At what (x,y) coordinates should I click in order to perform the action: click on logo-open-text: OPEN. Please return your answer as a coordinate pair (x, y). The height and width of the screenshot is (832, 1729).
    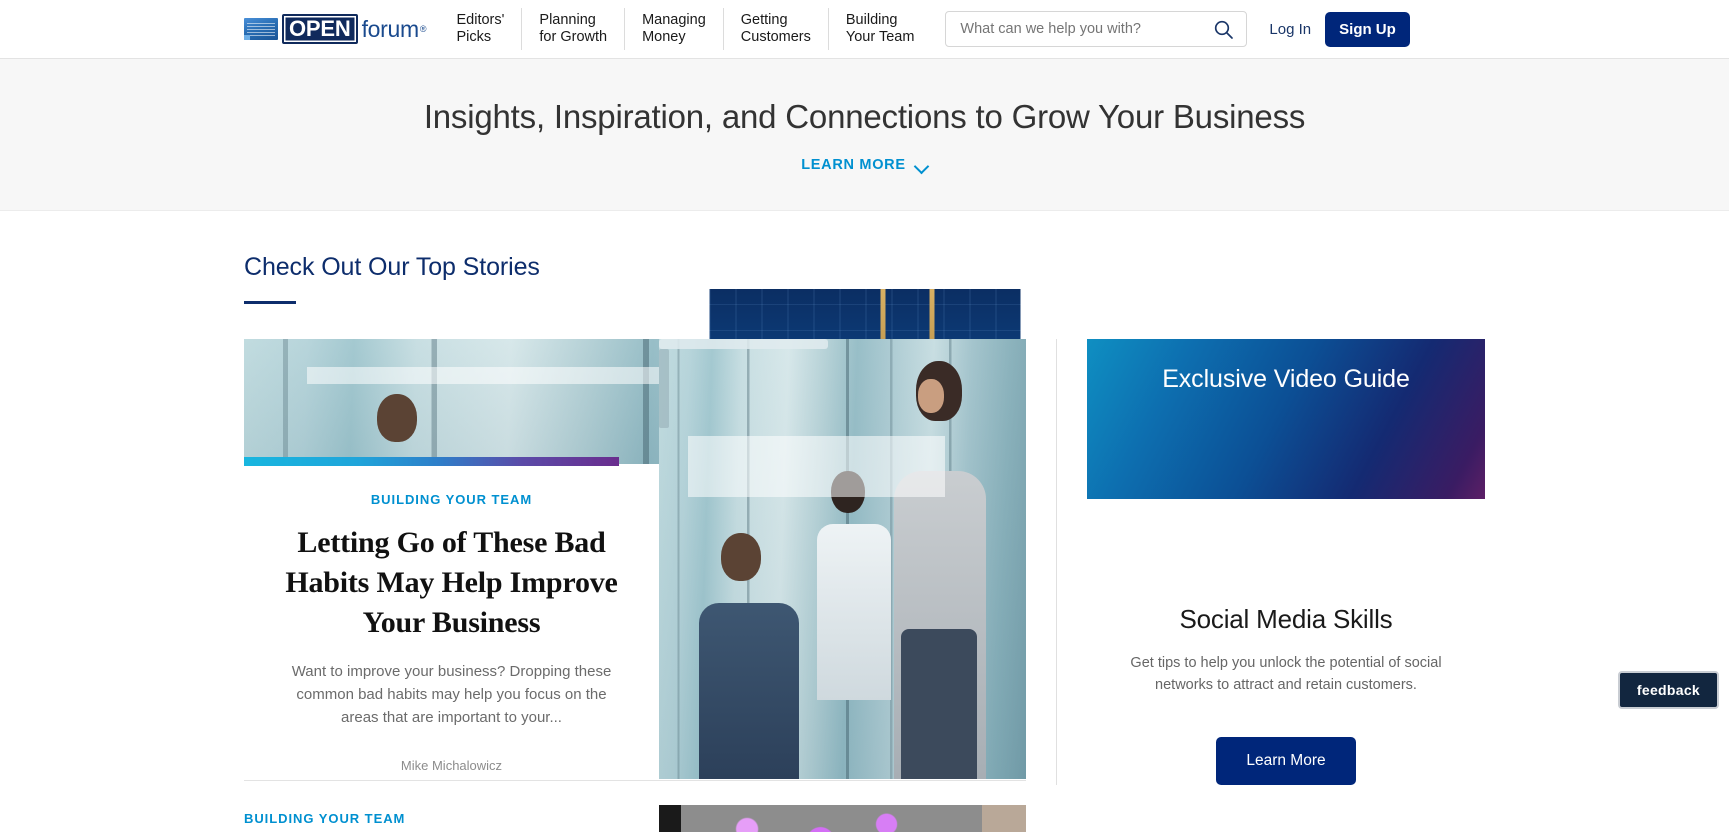
    Looking at the image, I should click on (320, 29).